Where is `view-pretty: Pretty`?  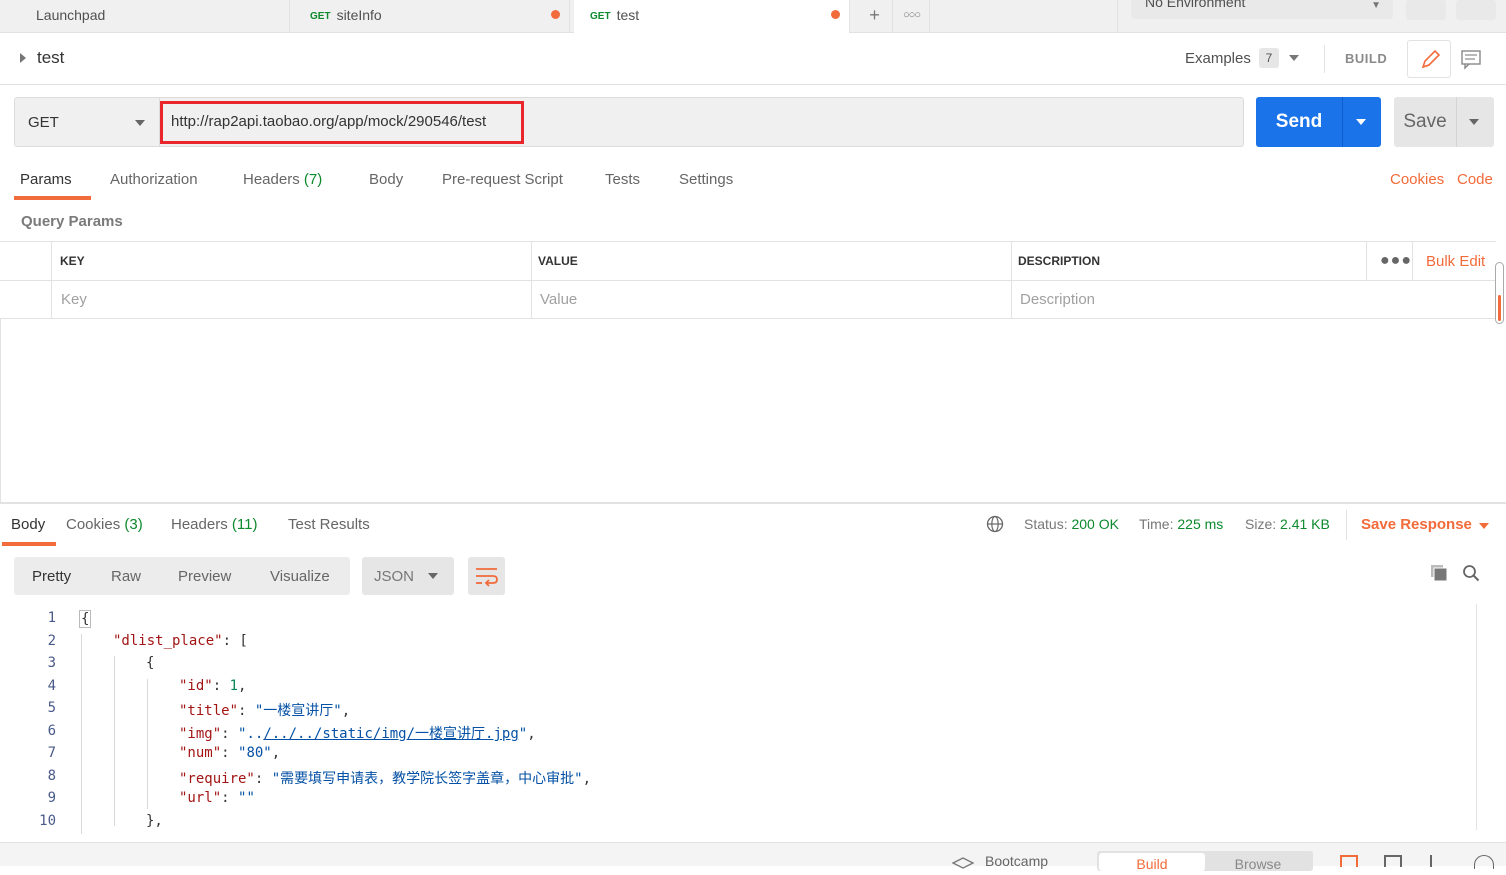
view-pretty: Pretty is located at coordinates (51, 576).